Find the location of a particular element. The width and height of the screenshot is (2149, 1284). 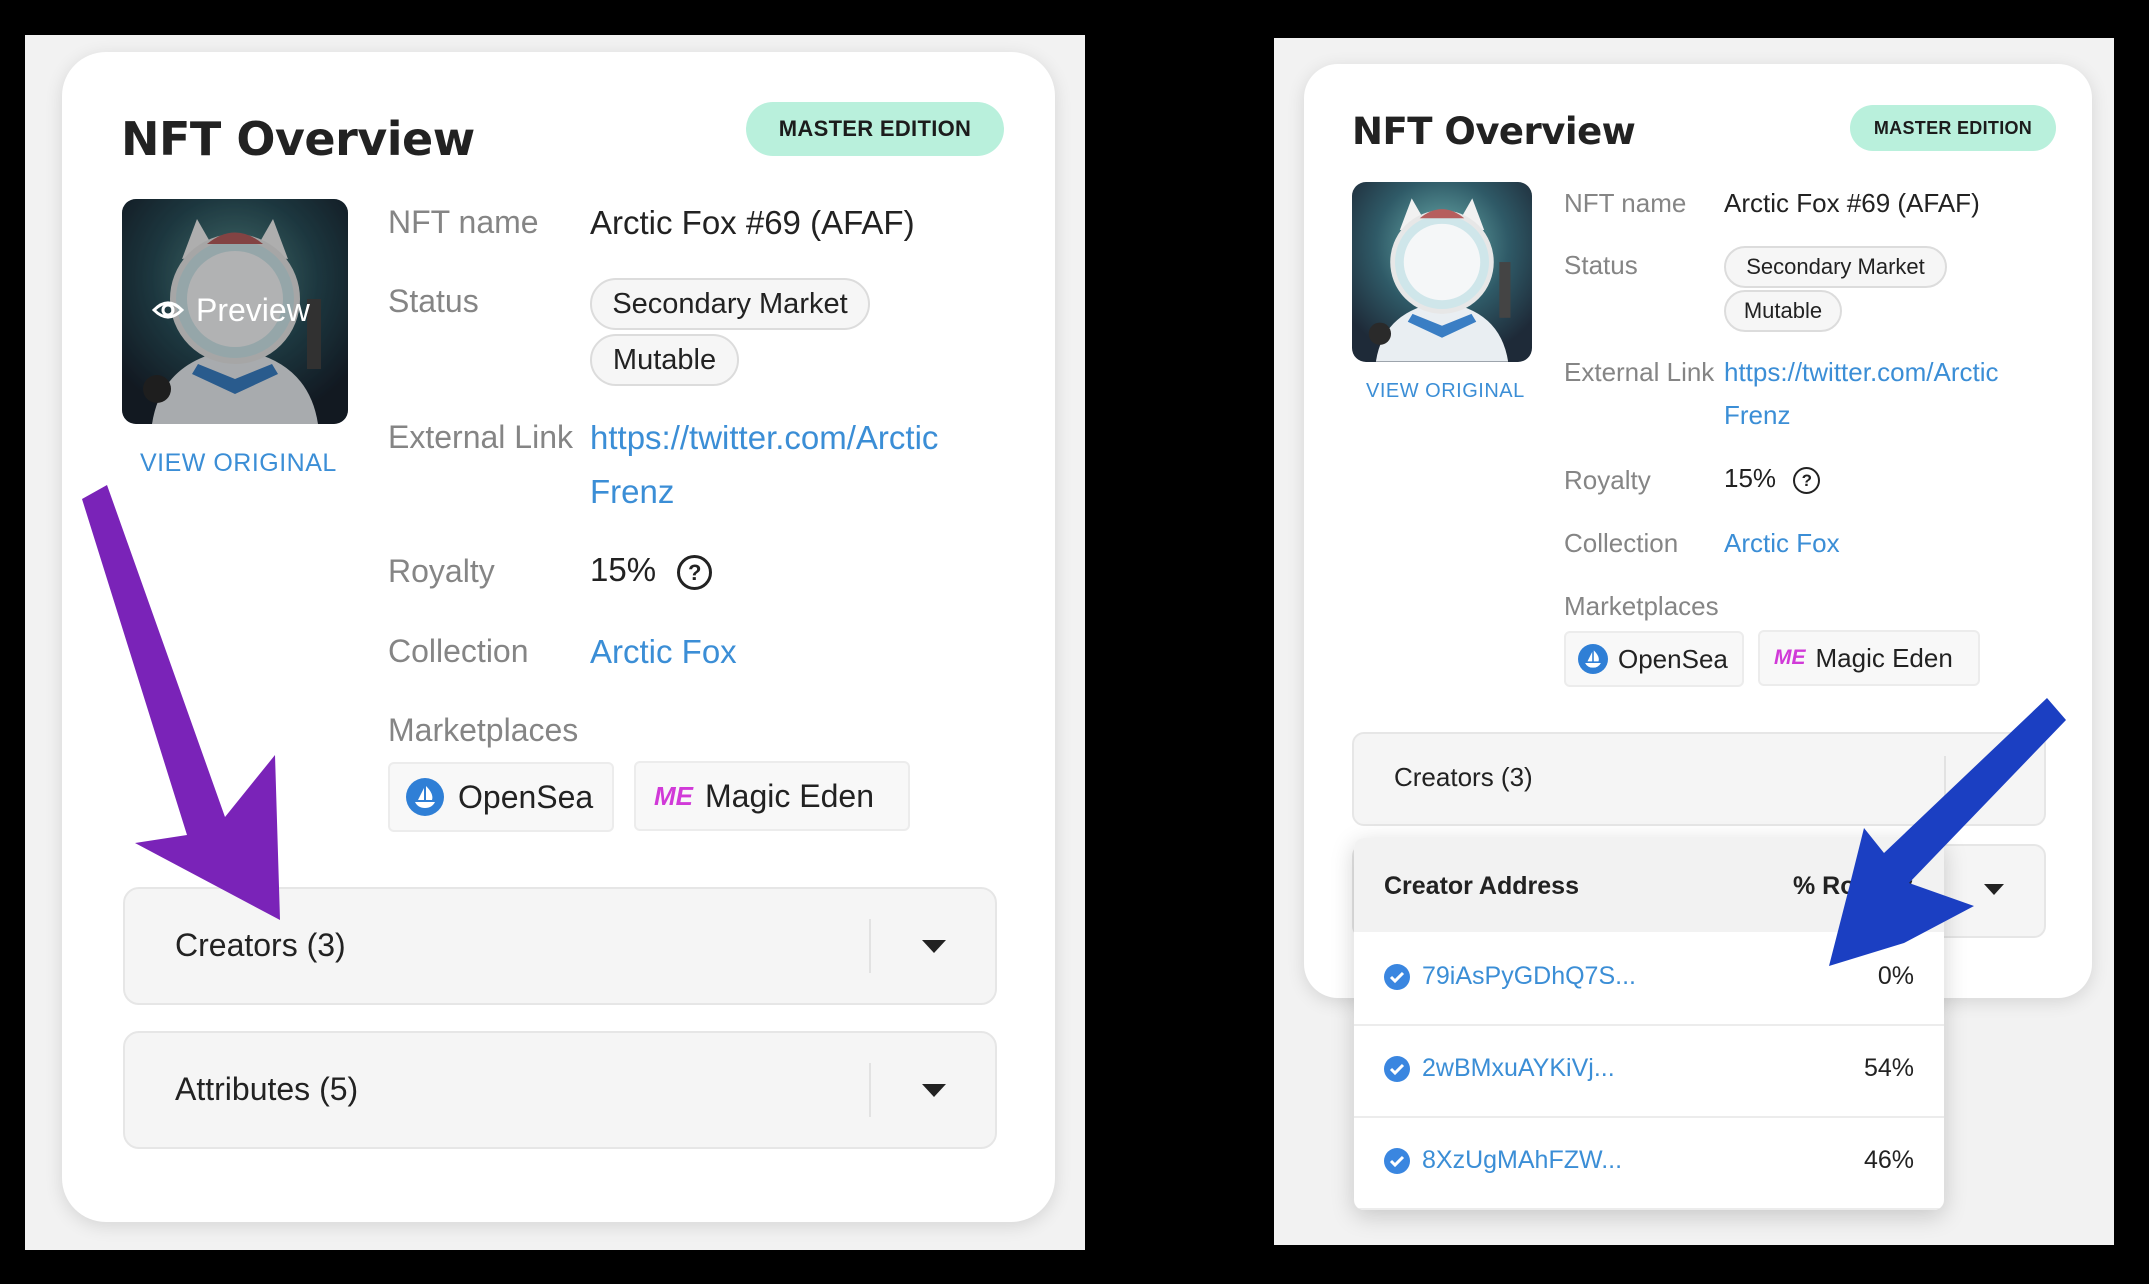

purple-arrow-annotation is located at coordinates (181, 702).